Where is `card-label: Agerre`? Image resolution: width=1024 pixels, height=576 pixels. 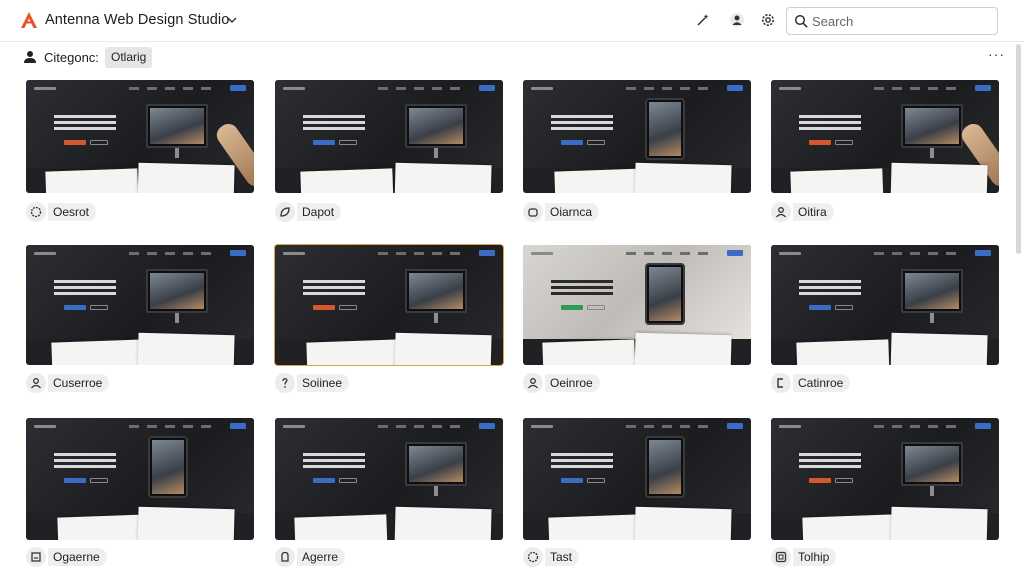
card-label: Agerre is located at coordinates (310, 557).